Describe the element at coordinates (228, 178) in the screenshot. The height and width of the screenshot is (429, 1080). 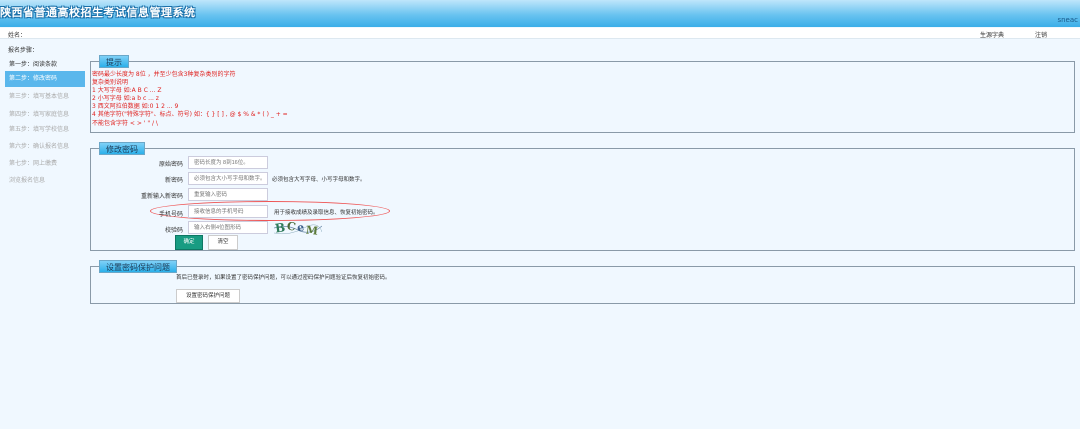
I see `new-password-input` at that location.